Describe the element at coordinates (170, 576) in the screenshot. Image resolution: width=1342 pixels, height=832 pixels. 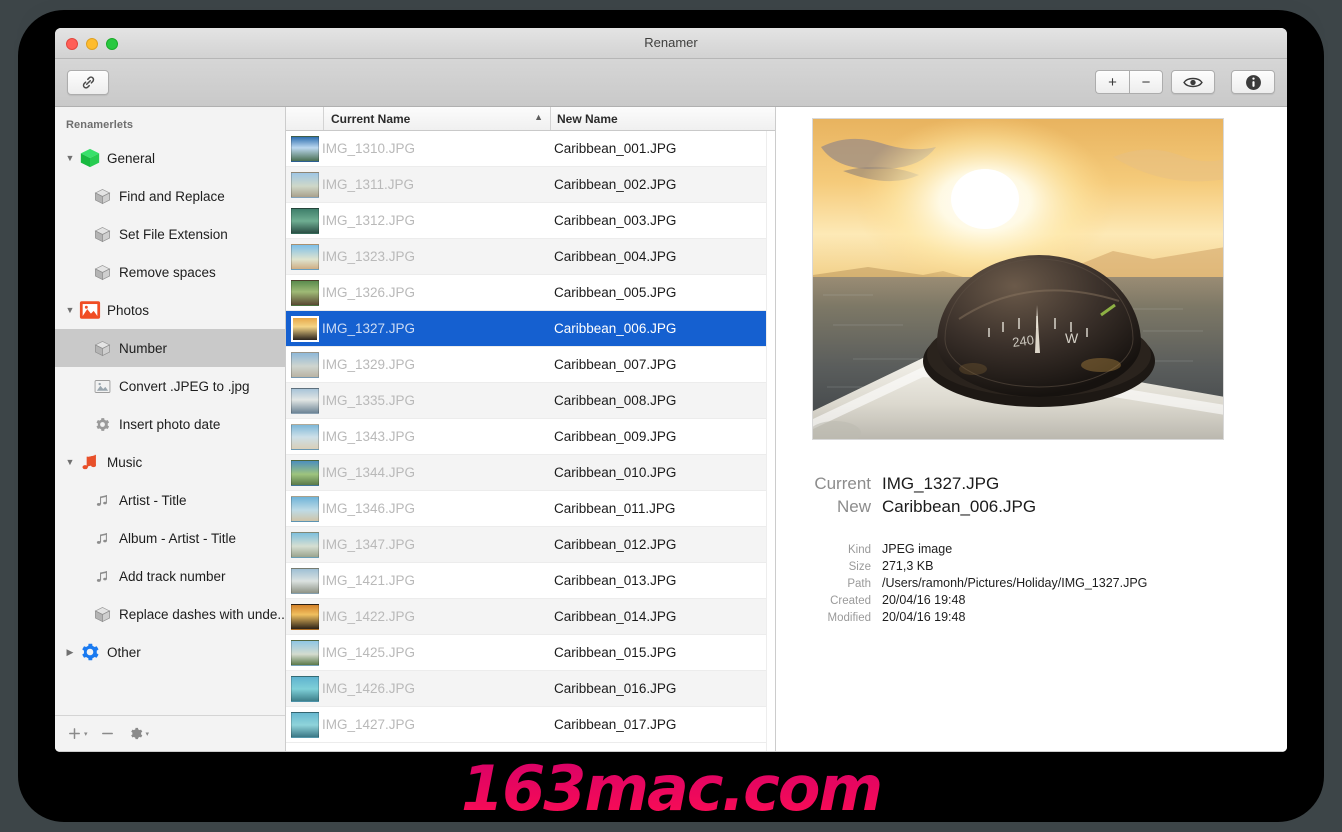
I see `sidebar-item-add-track-number: Add track number` at that location.